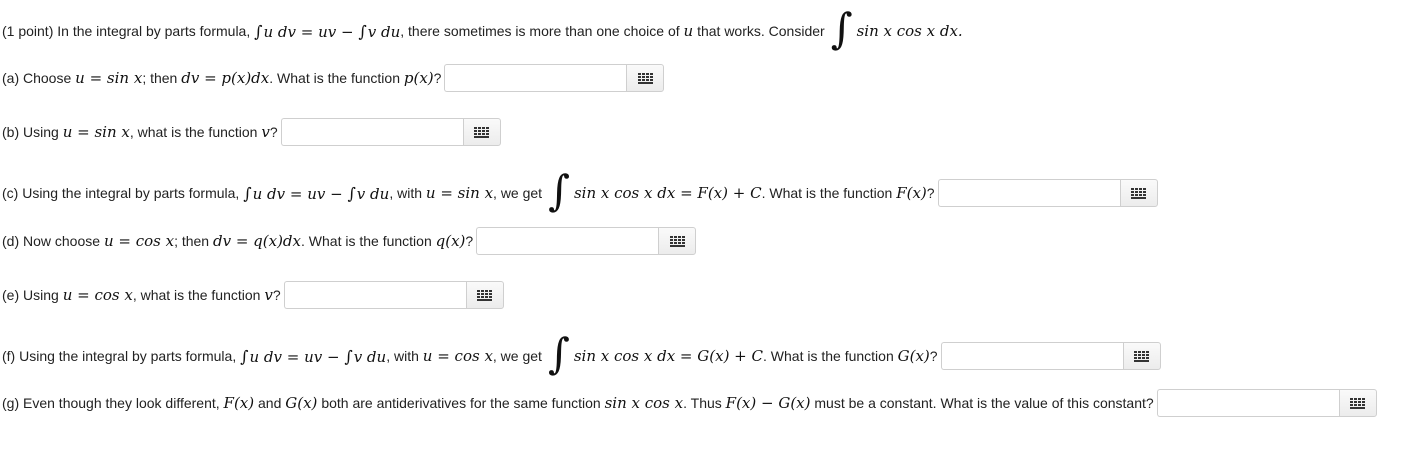 Image resolution: width=1421 pixels, height=451 pixels. I want to click on part-c-with: , with, so click(405, 193).